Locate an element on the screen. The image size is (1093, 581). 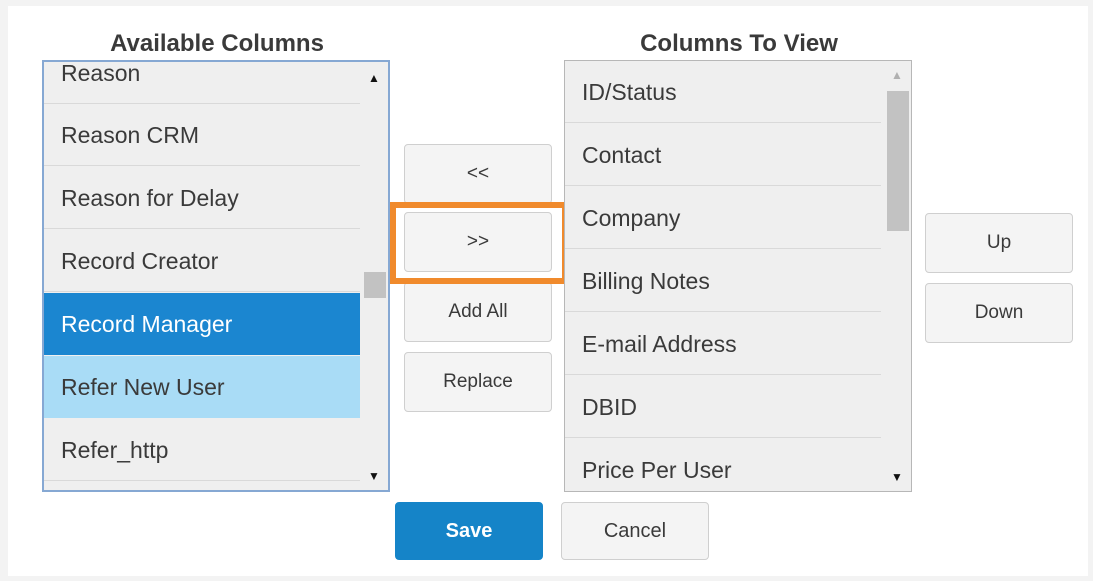
columns-to-view-heading: Columns To View is located at coordinates (739, 43).